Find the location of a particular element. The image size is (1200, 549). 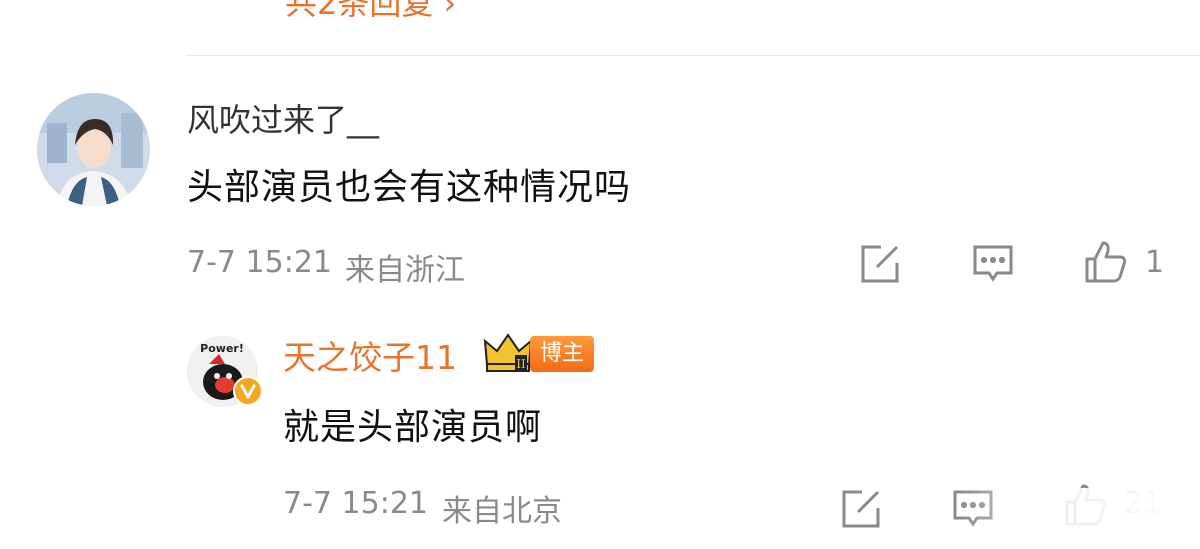

reply-time: 7-7 15:21 is located at coordinates (355, 503).